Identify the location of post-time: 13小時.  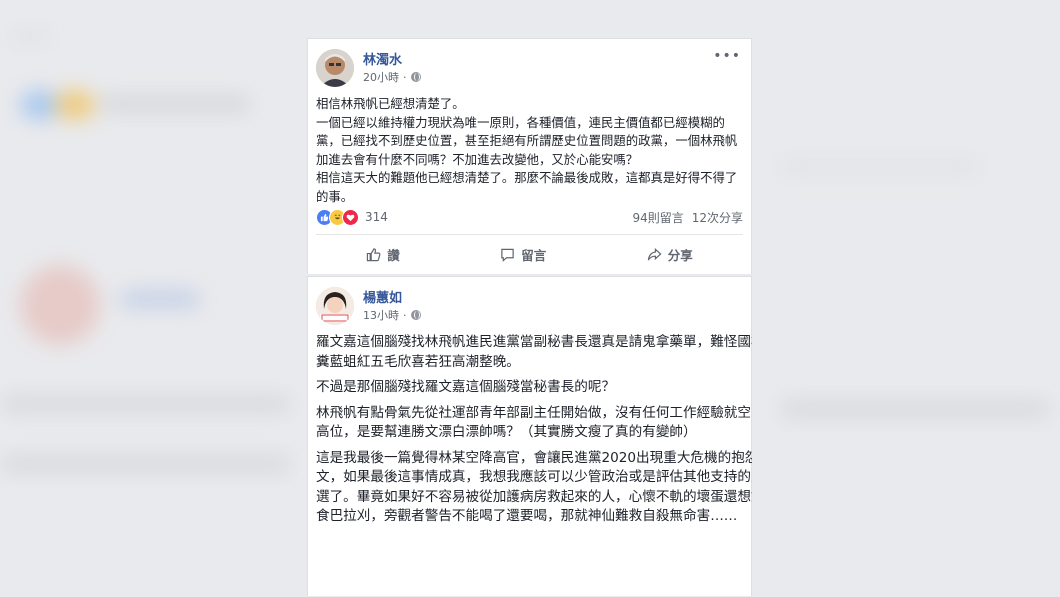
(381, 315).